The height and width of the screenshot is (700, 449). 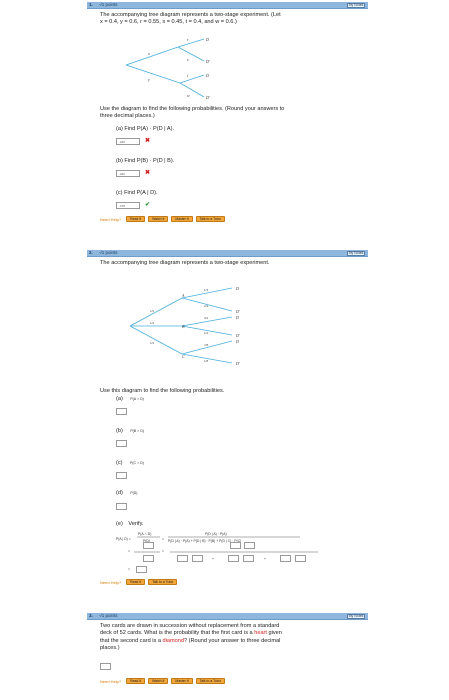 I want to click on points-label: -/1 points, so click(x=108, y=615).